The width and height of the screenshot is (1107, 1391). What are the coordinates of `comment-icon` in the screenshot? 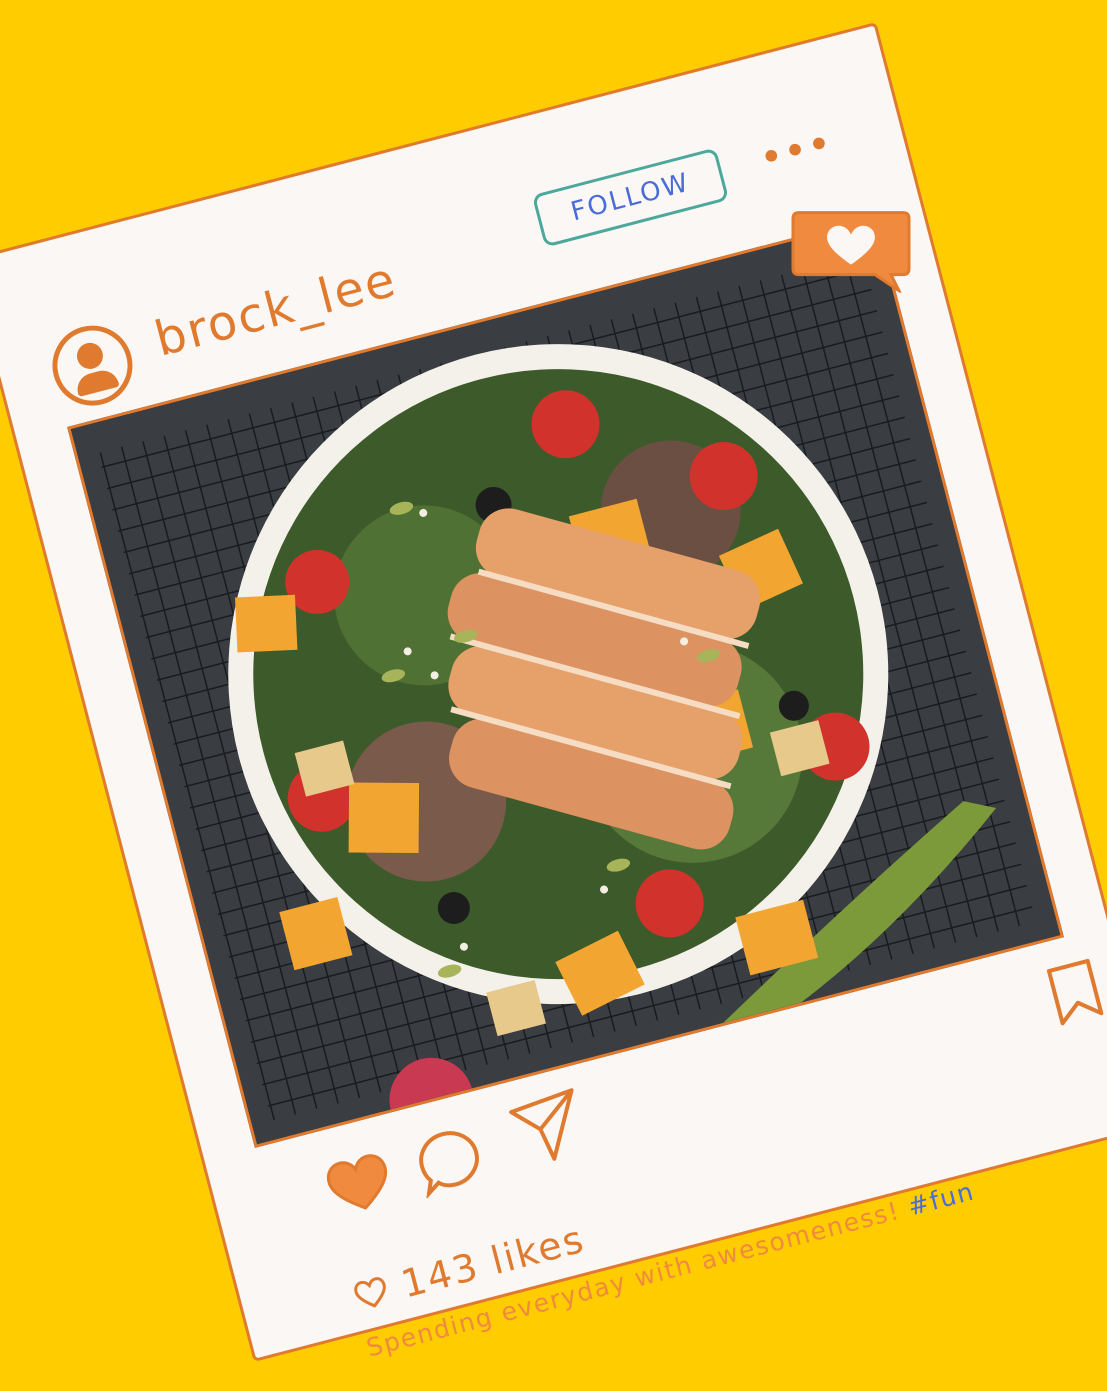 It's located at (450, 1160).